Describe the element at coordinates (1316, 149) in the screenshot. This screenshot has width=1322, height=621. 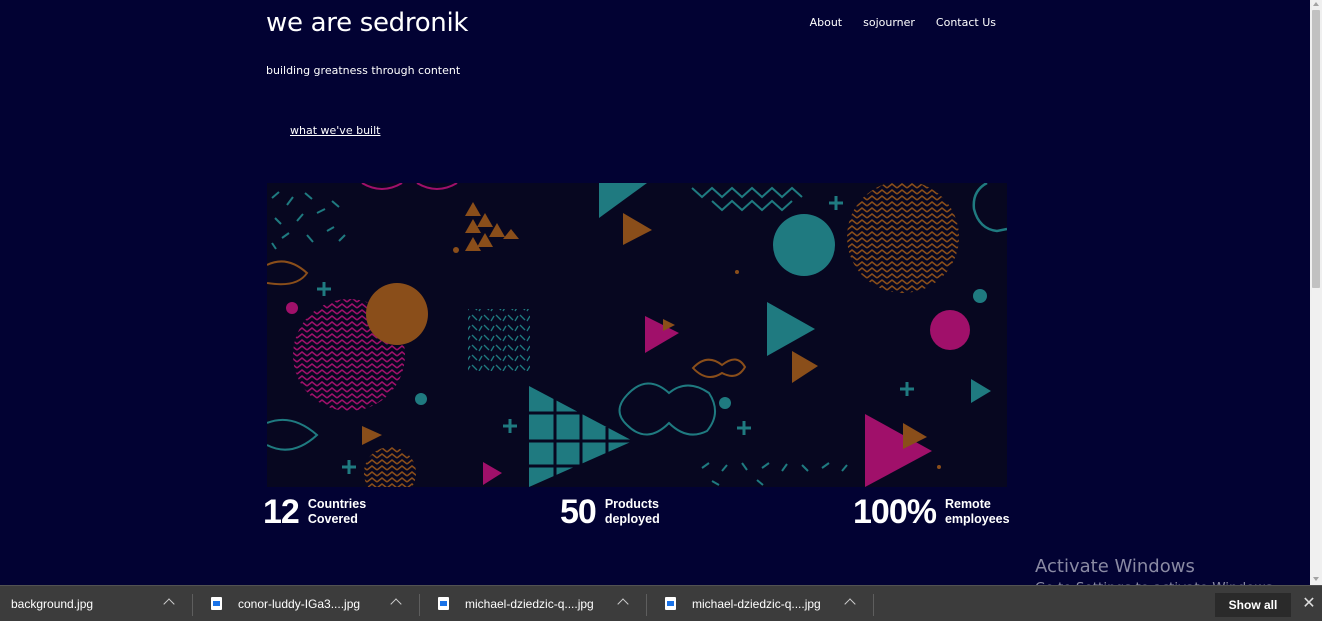
I see `scrollbar-thumb` at that location.